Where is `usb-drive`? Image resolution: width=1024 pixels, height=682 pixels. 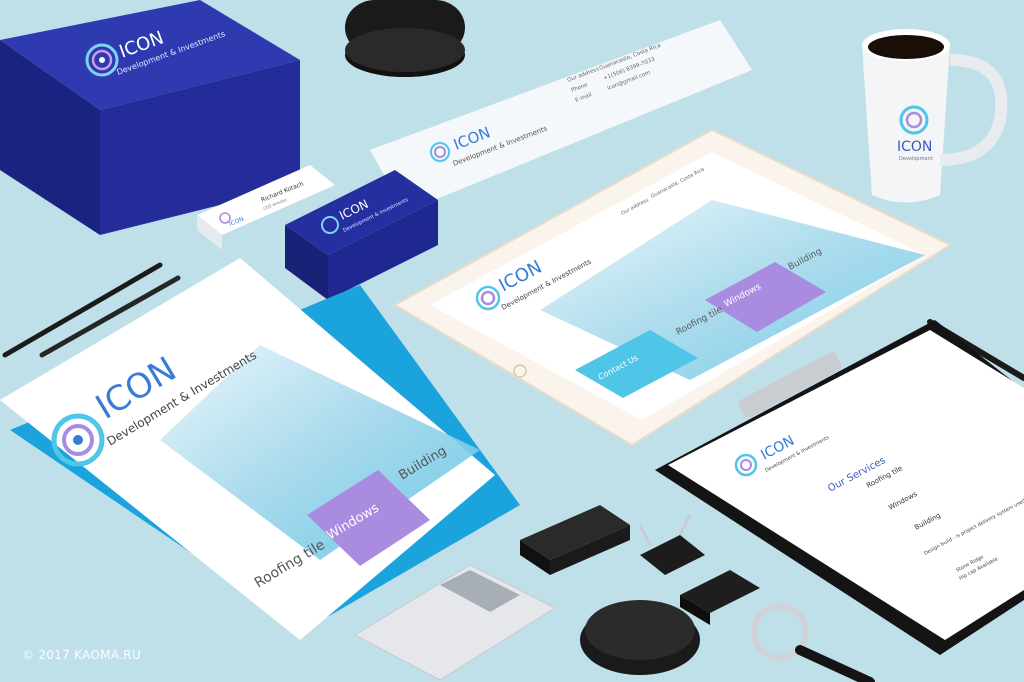
usb-drive is located at coordinates (575, 540).